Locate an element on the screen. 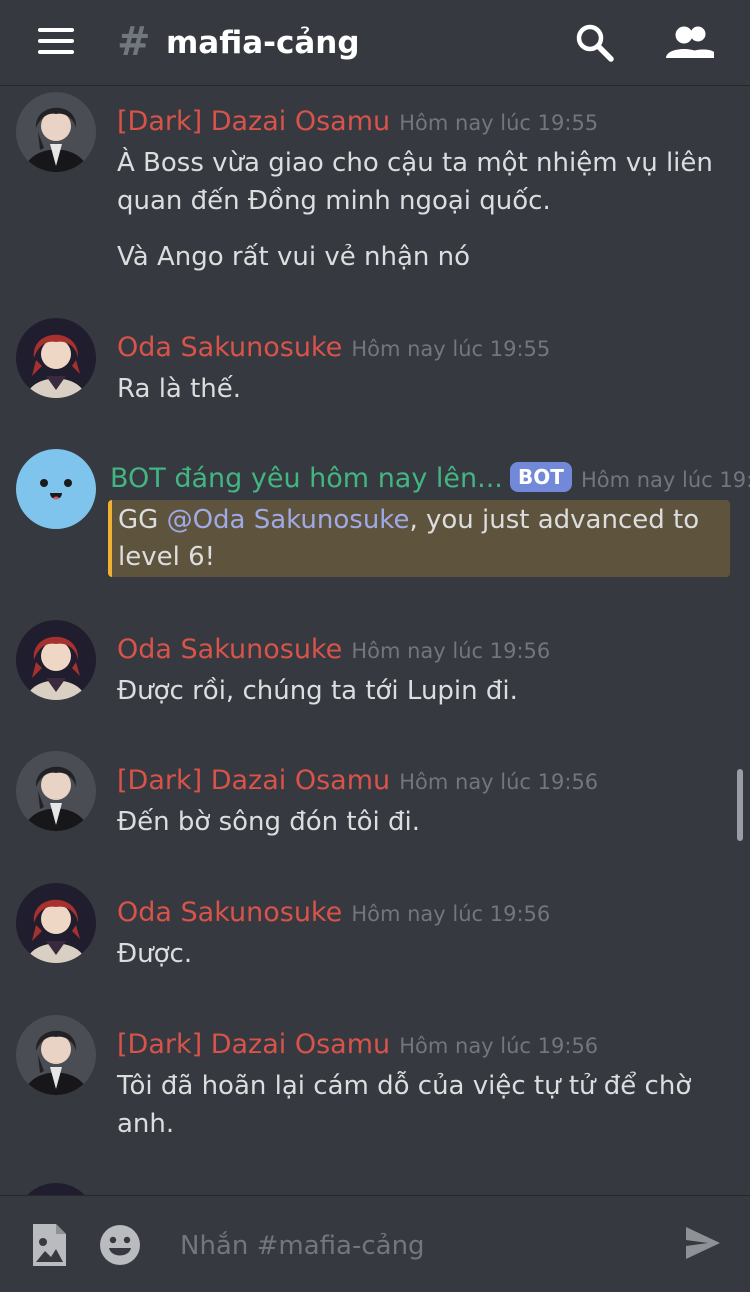 This screenshot has width=750, height=1292. search-icon is located at coordinates (595, 43).